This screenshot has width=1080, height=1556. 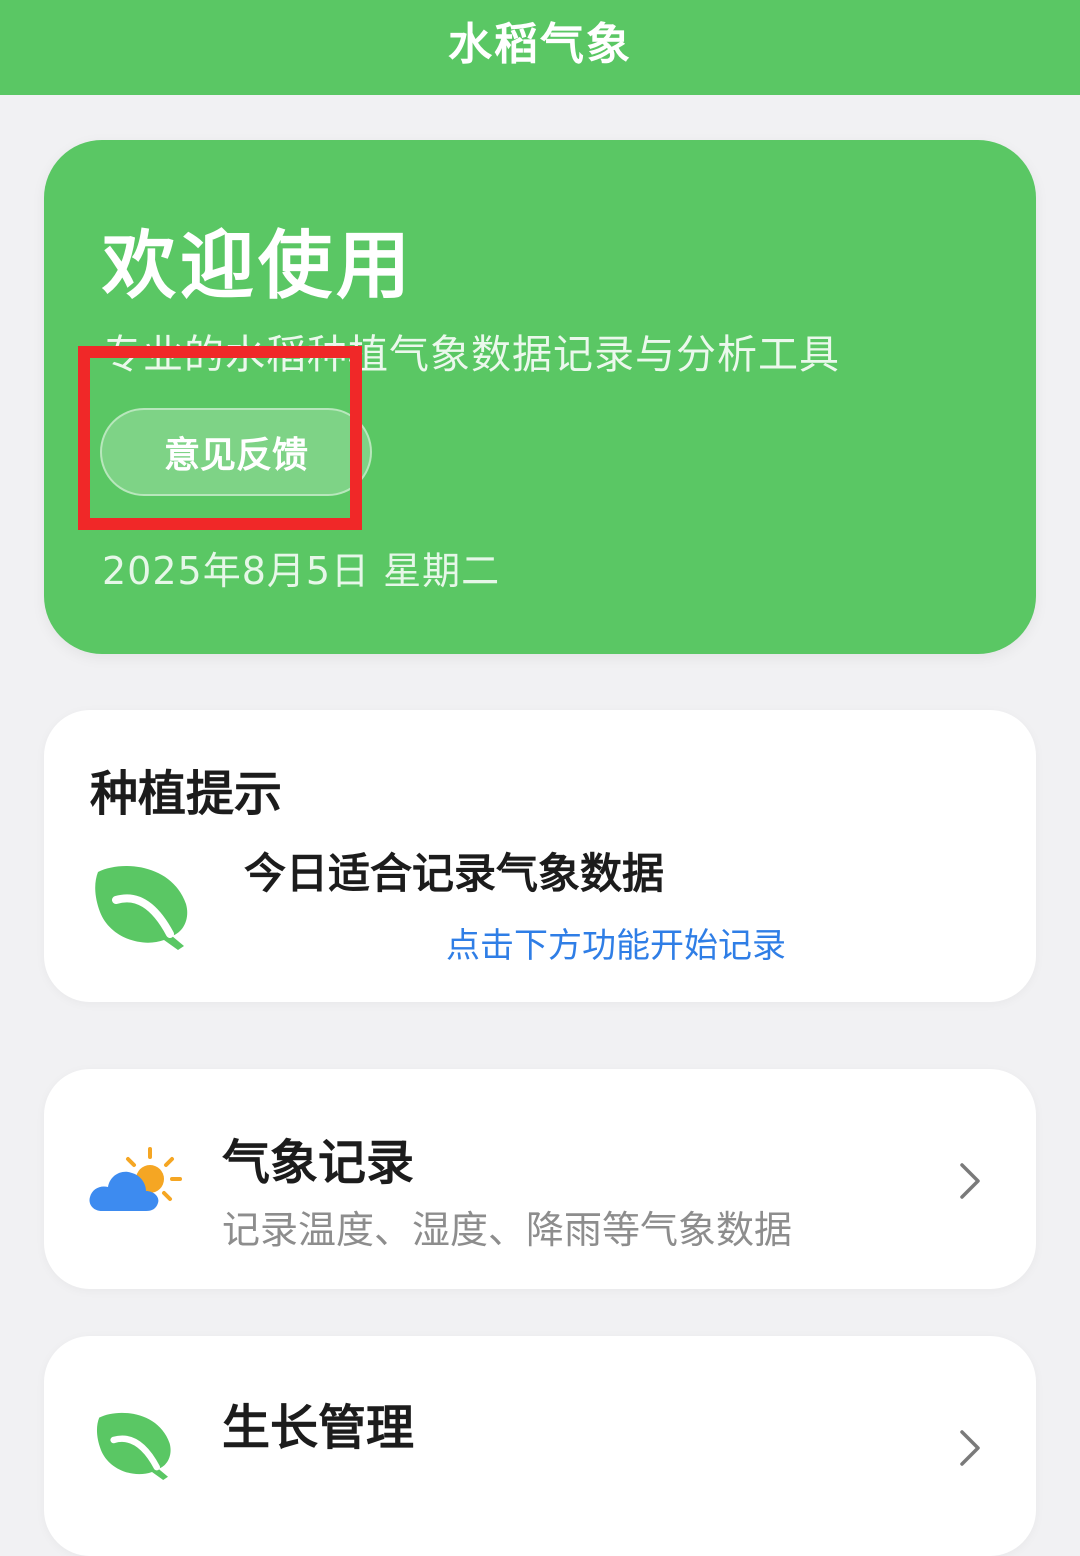 I want to click on welcome-title: 欢迎使用, so click(x=258, y=266).